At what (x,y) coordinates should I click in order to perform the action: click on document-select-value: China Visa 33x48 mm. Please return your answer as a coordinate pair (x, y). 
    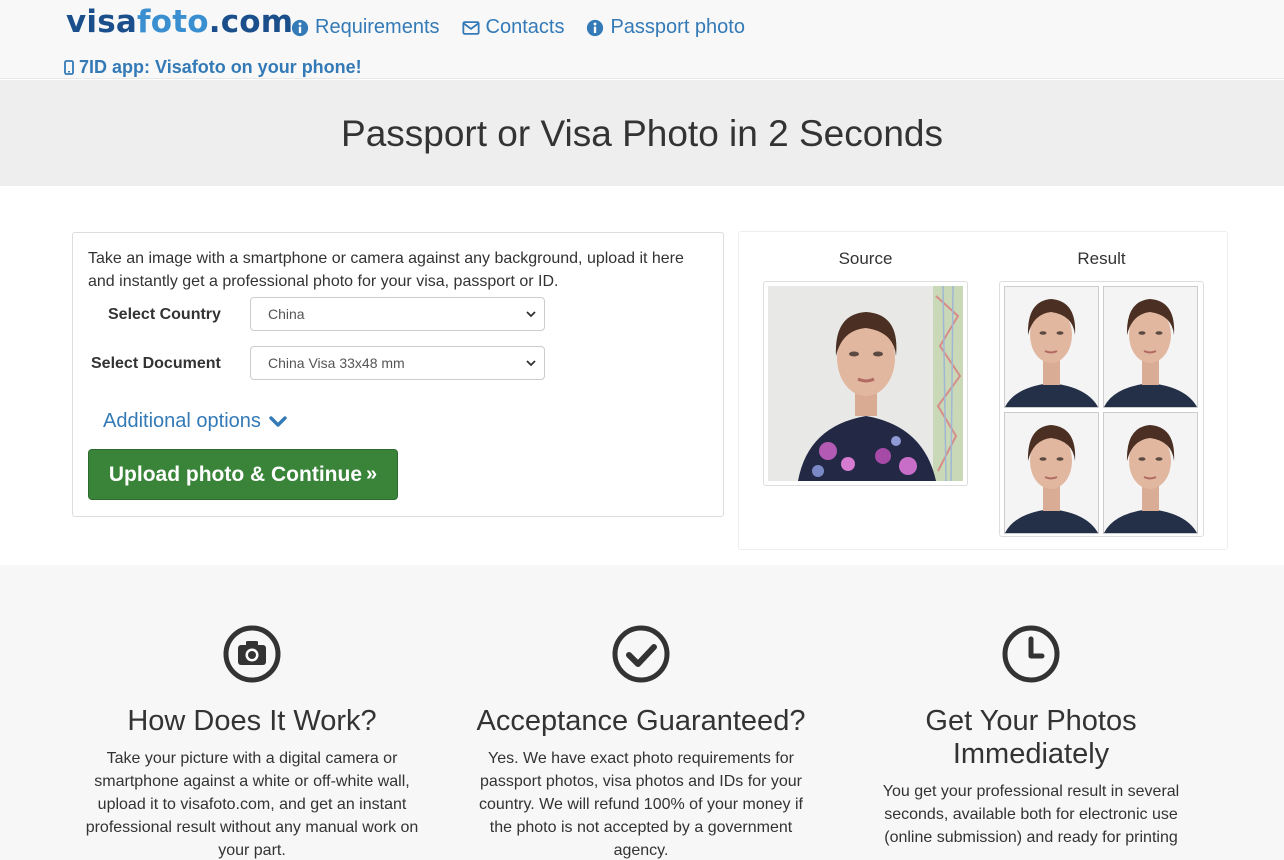
    Looking at the image, I should click on (336, 363).